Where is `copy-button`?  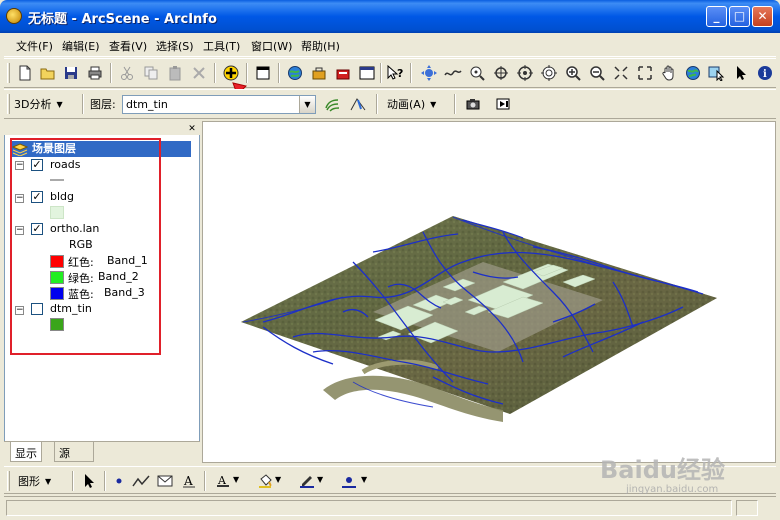
copy-button is located at coordinates (151, 73).